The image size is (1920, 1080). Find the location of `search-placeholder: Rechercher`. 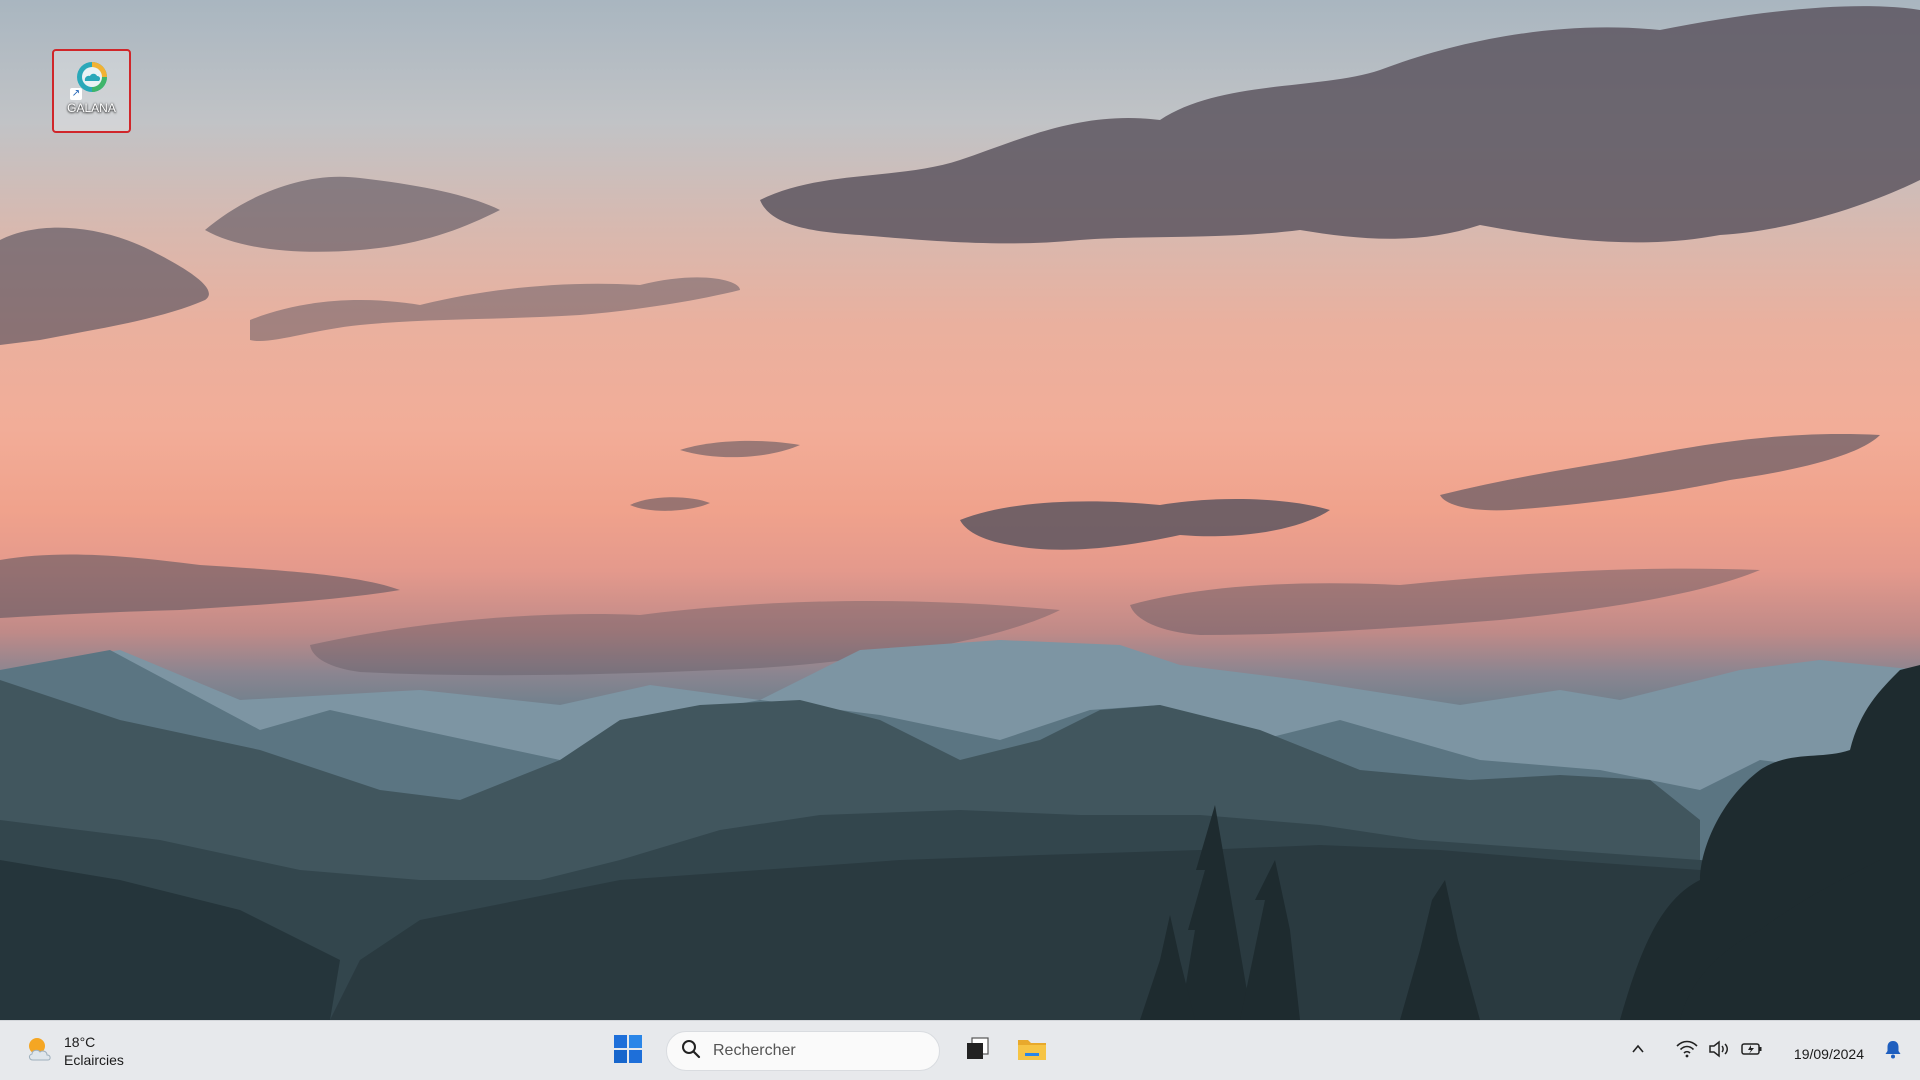

search-placeholder: Rechercher is located at coordinates (754, 1050).